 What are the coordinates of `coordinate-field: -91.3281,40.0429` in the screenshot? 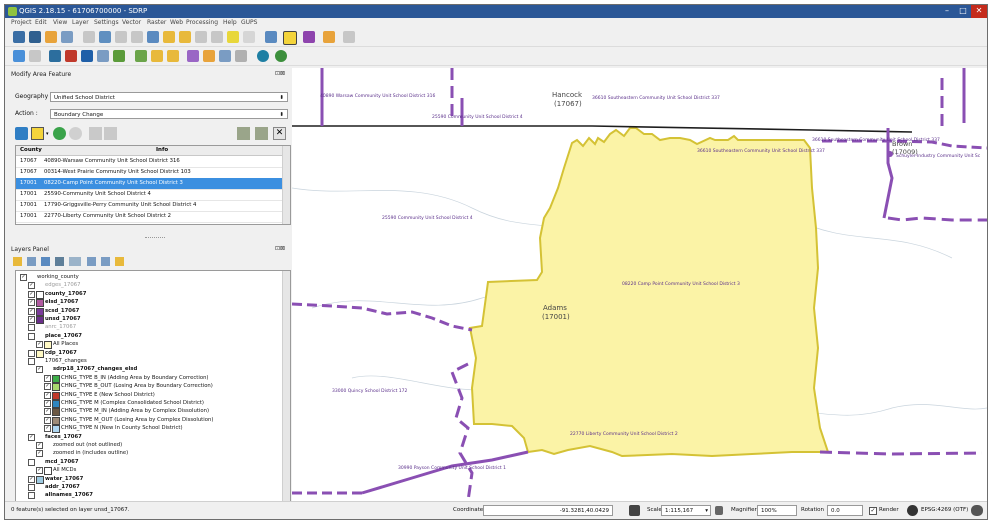 It's located at (548, 510).